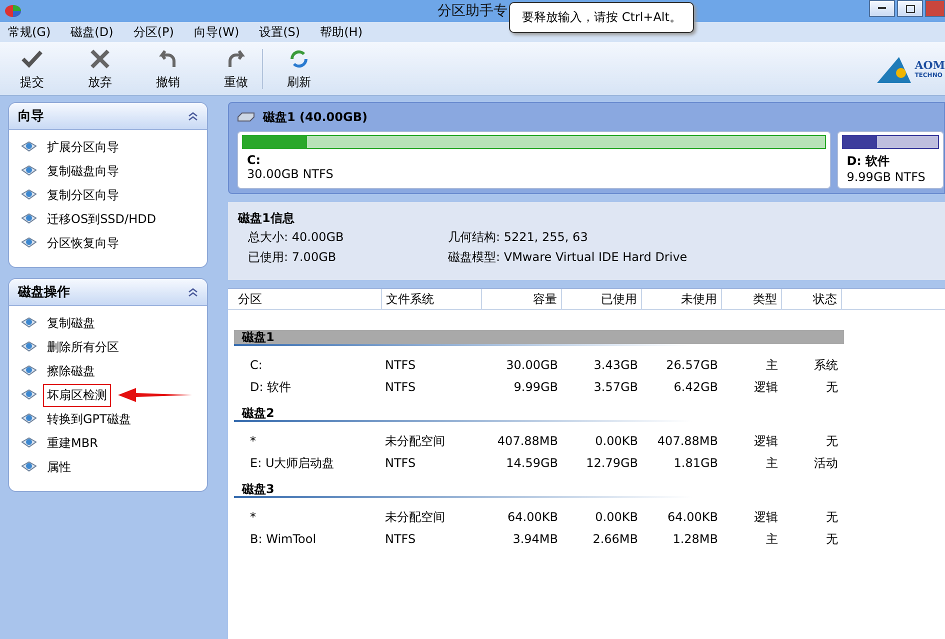 The width and height of the screenshot is (945, 639). What do you see at coordinates (89, 419) in the screenshot?
I see `sidebar-item: 转换到GPT磁盘` at bounding box center [89, 419].